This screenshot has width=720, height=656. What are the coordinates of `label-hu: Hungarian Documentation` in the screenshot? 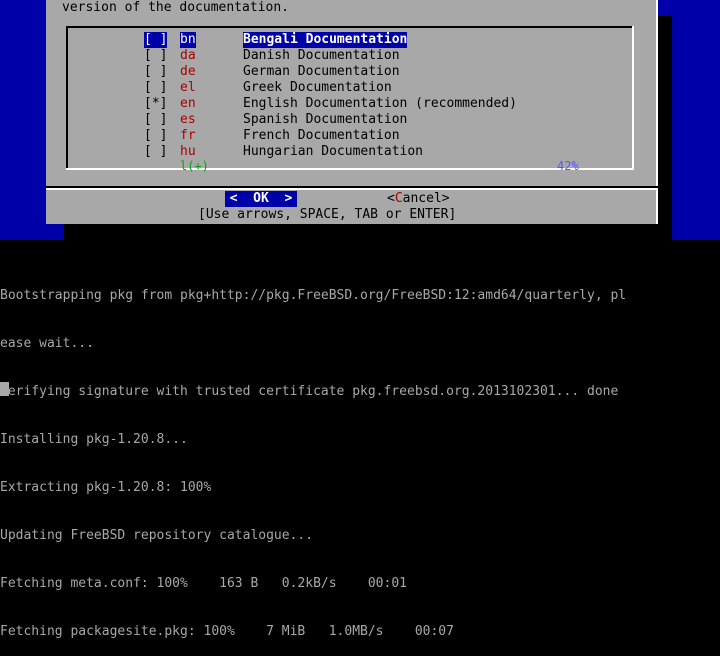 It's located at (333, 151).